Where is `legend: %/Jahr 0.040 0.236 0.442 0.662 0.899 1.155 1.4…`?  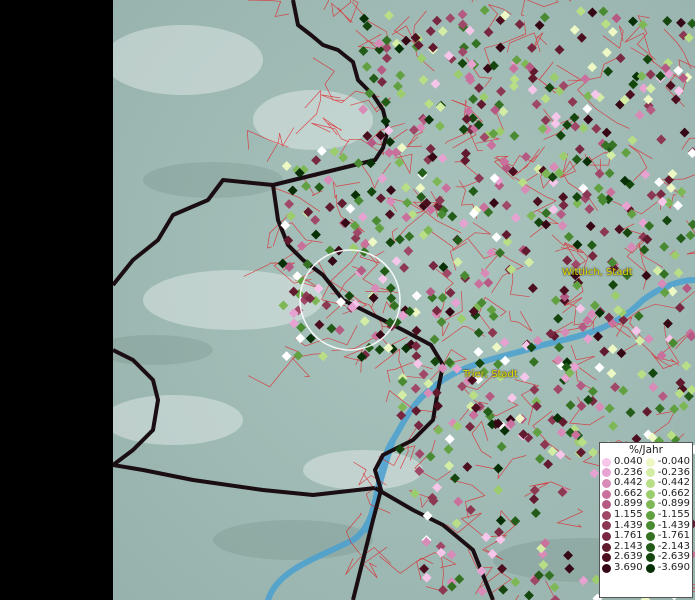 legend: %/Jahr 0.040 0.236 0.442 0.662 0.899 1.155 1.4… is located at coordinates (646, 520).